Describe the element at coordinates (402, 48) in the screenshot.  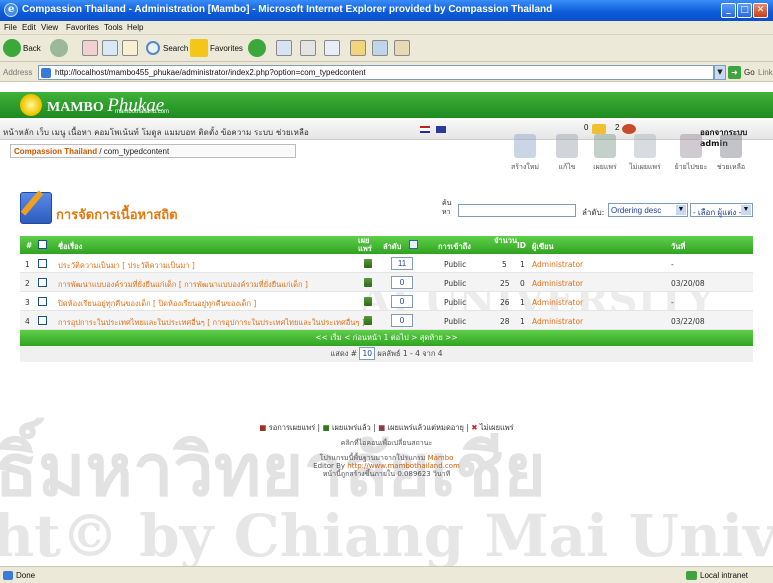
I see `research-icon` at that location.